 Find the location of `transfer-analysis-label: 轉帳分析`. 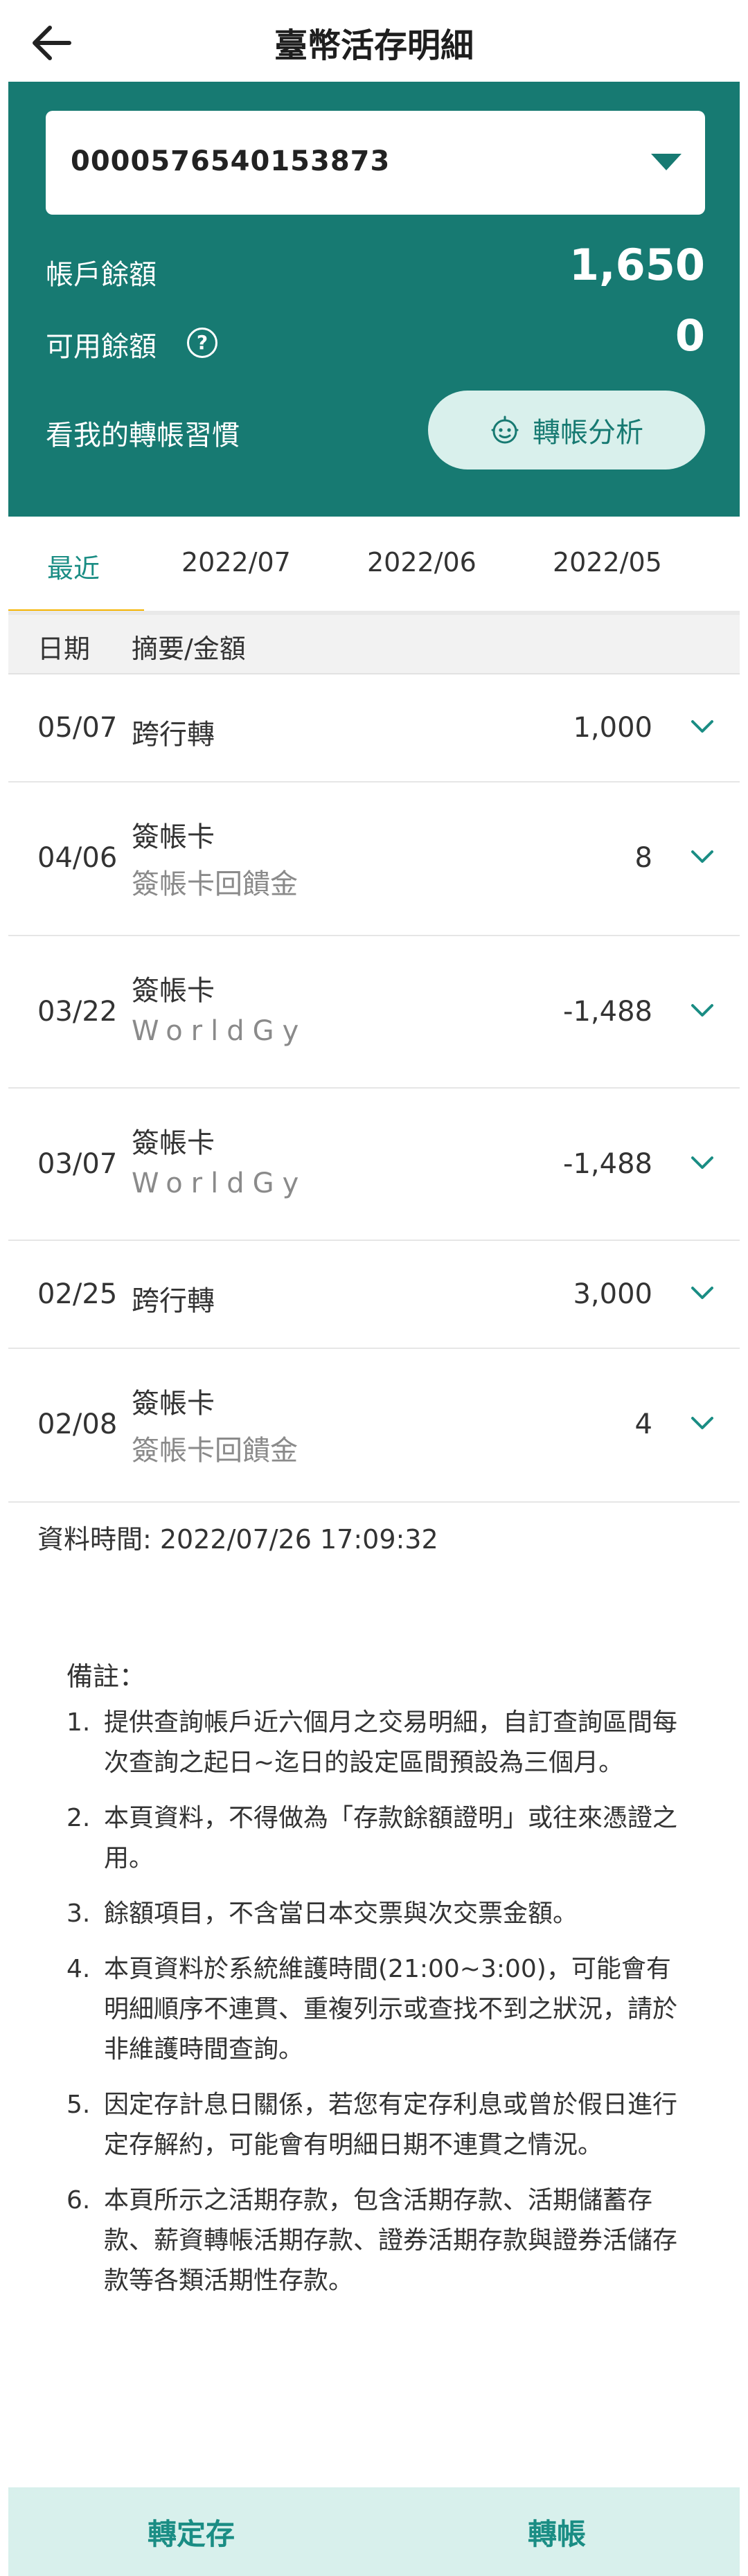

transfer-analysis-label: 轉帳分析 is located at coordinates (588, 433).